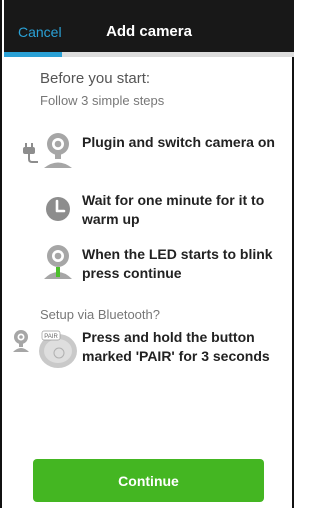 The image size is (320, 508). I want to click on step-2-text: Wait for one minute for it to warm up, so click(173, 209).